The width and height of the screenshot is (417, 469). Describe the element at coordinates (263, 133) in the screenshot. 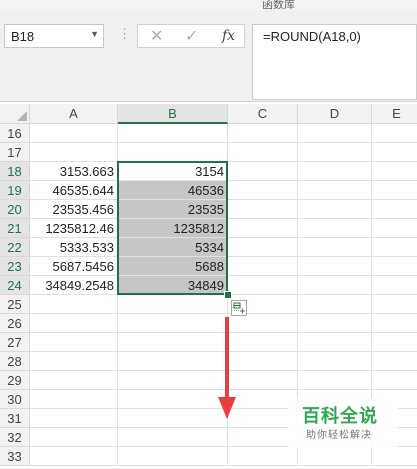

I see `cell-c16` at that location.